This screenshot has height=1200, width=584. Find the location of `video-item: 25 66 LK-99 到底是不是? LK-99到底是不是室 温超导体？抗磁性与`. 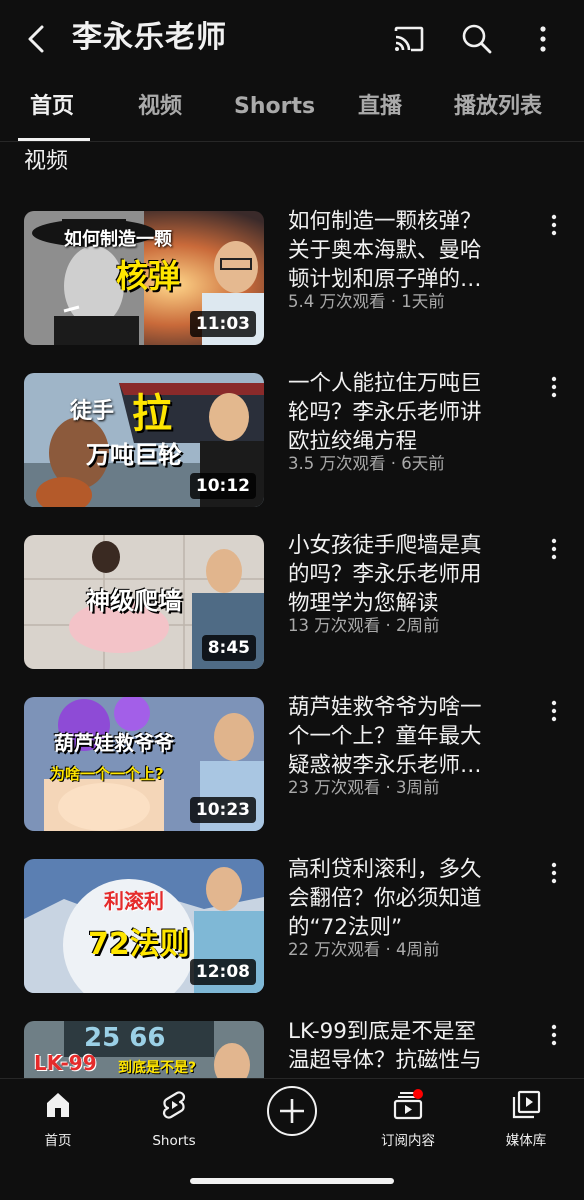

video-item: 25 66 LK-99 到底是不是? LK-99到底是不是室 温超导体？抗磁性与 is located at coordinates (292, 1049).